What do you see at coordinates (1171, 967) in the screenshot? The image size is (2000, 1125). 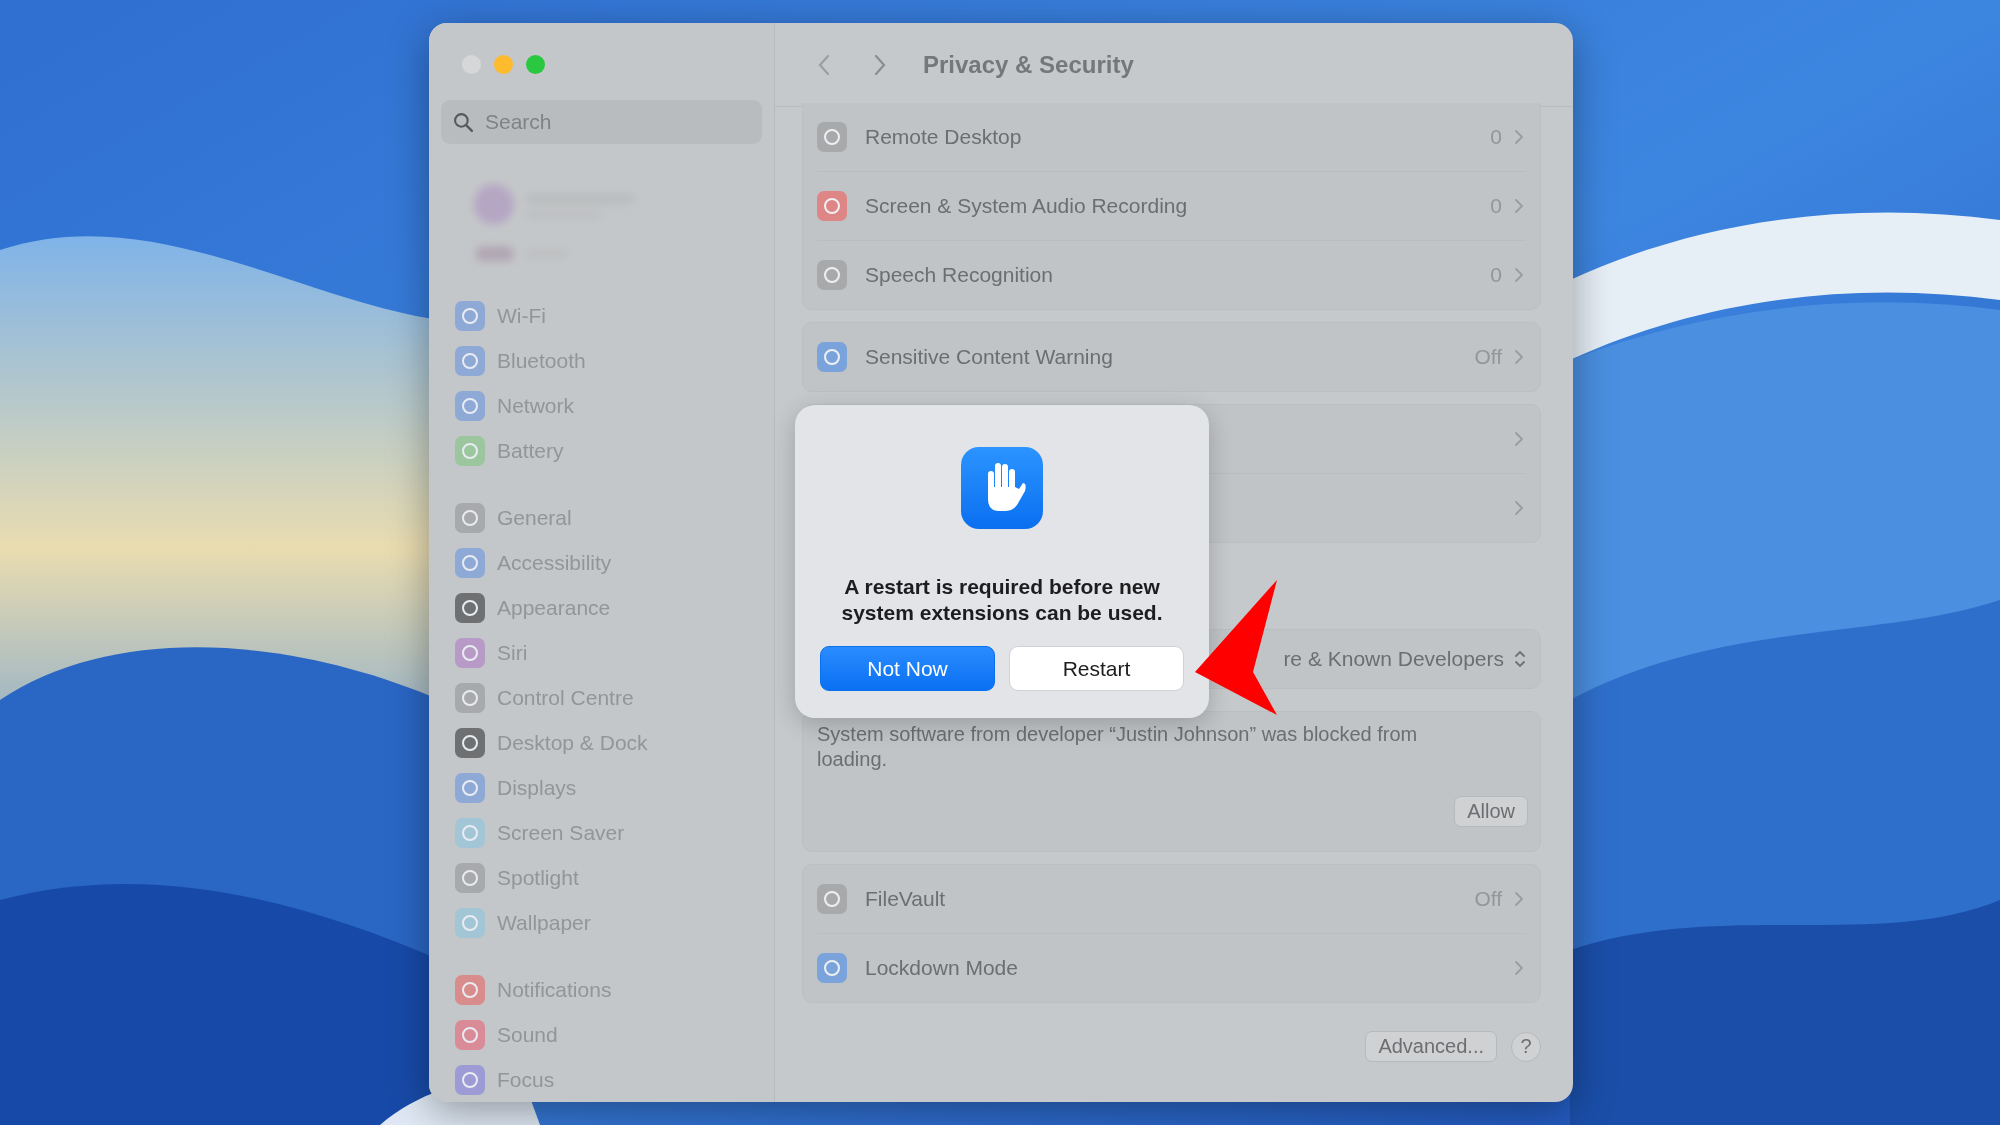 I see `settings-row: Lockdown Mode` at bounding box center [1171, 967].